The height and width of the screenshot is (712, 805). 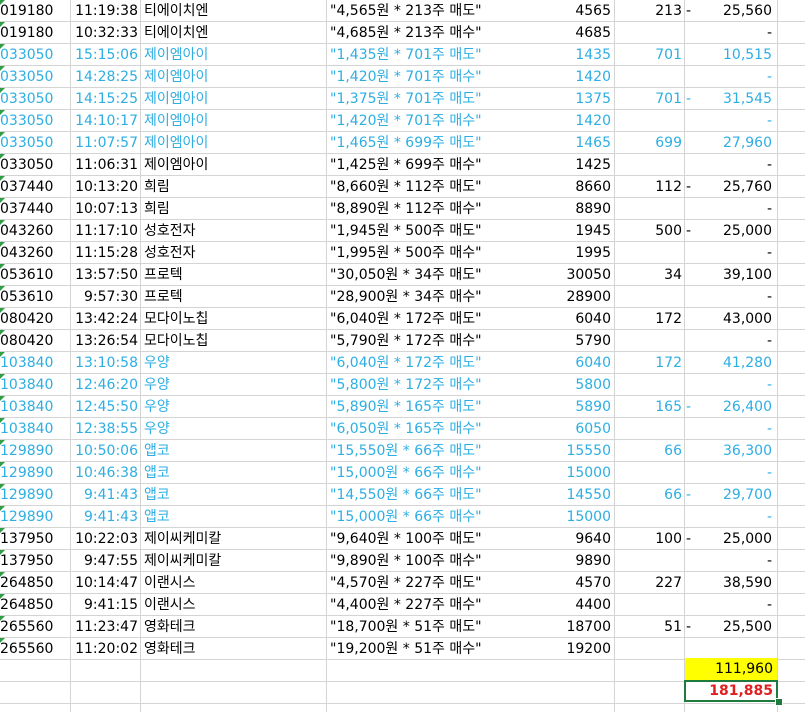 I want to click on price-cell: 5800, so click(x=576, y=385).